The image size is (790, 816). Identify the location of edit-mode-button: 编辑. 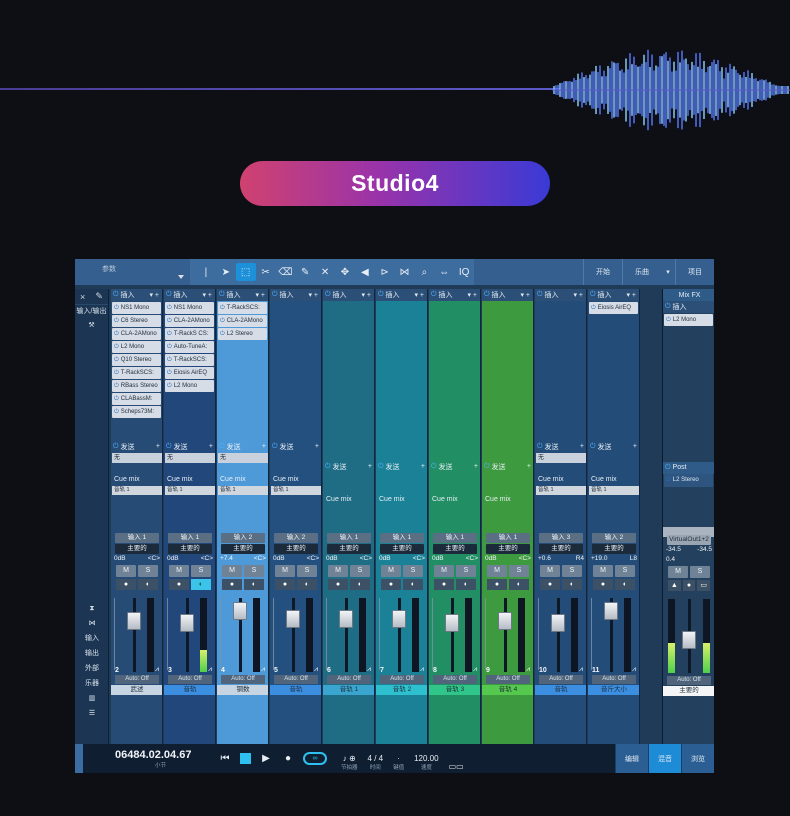
(631, 758).